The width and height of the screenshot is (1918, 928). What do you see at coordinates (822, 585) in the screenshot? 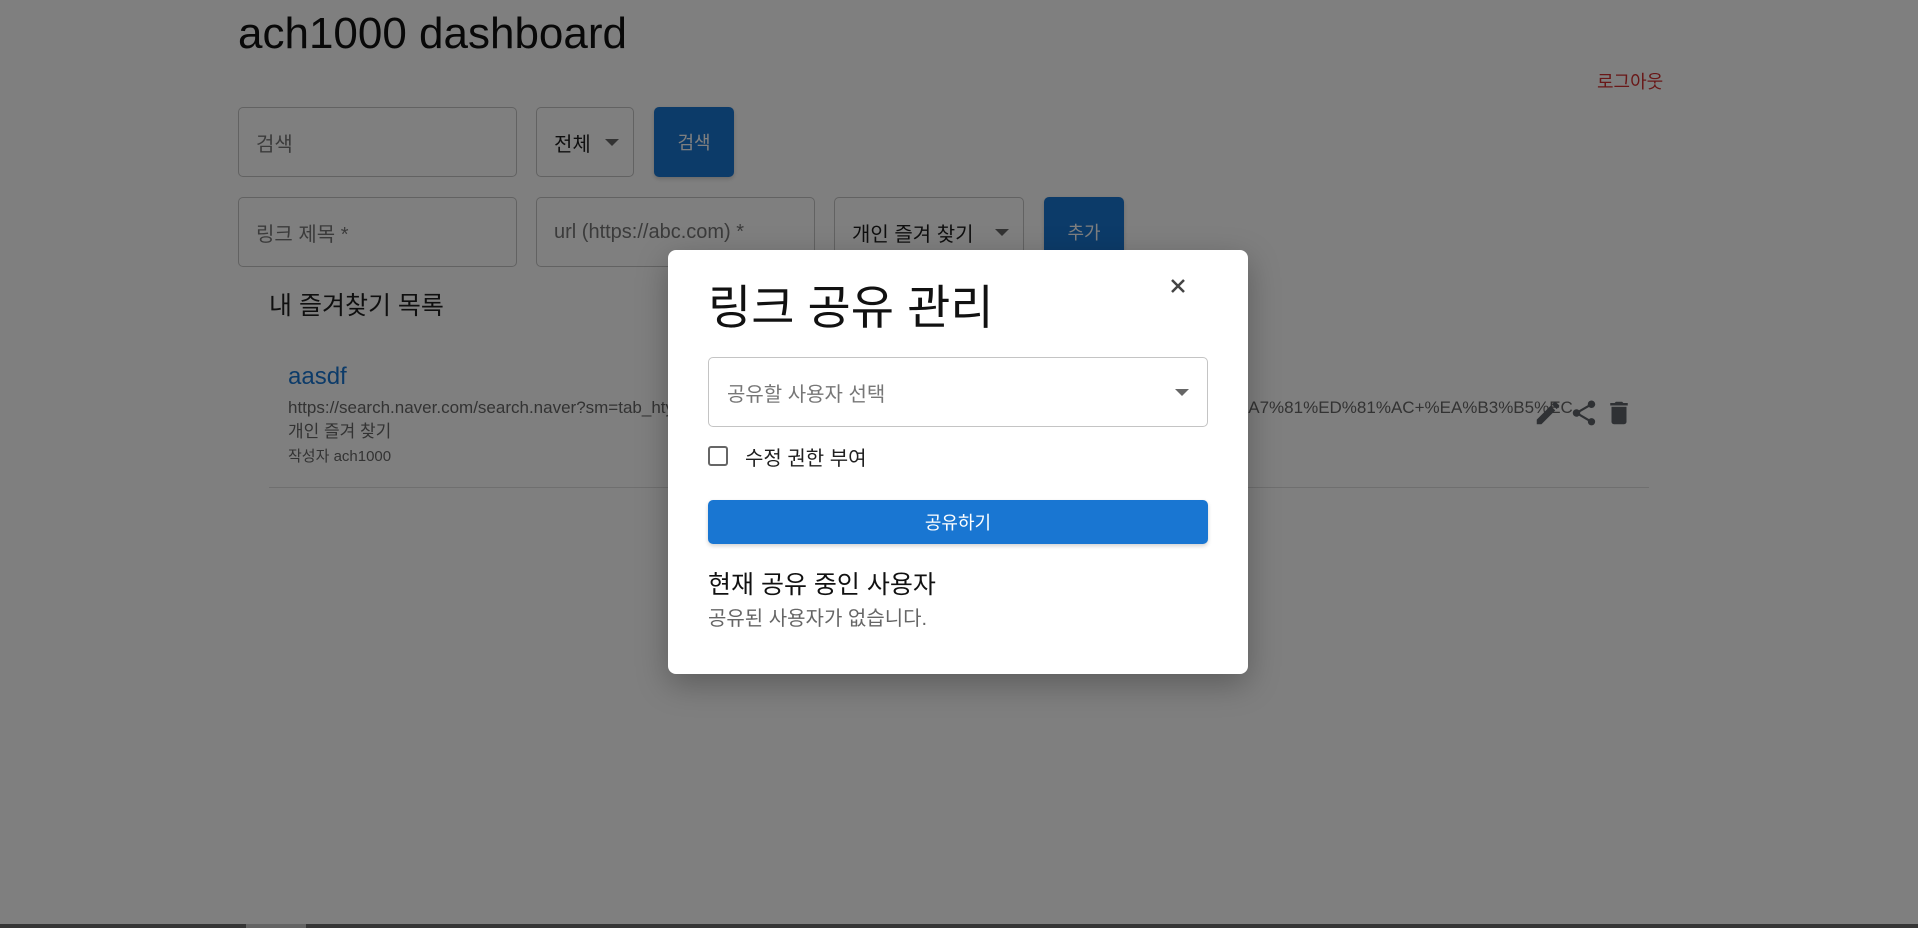
I see `current-users-title: 현재 공유 중인 사용자` at bounding box center [822, 585].